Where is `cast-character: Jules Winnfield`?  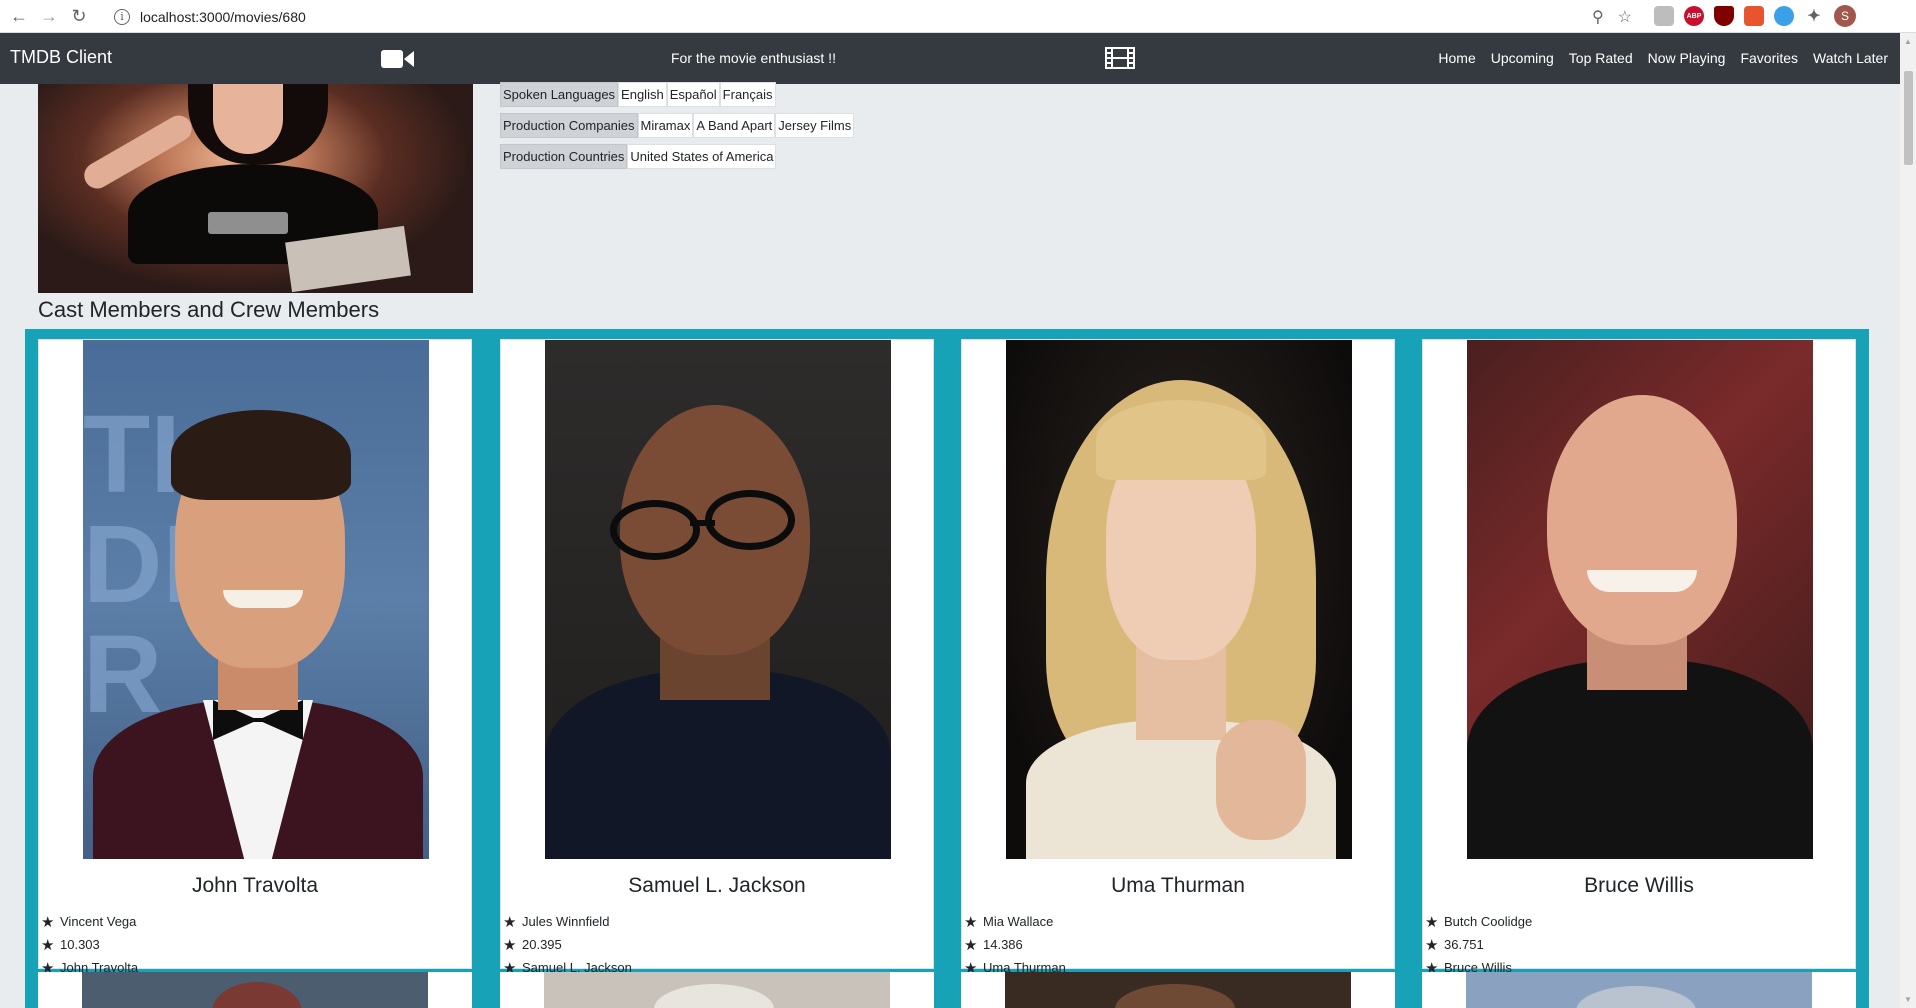 cast-character: Jules Winnfield is located at coordinates (566, 921).